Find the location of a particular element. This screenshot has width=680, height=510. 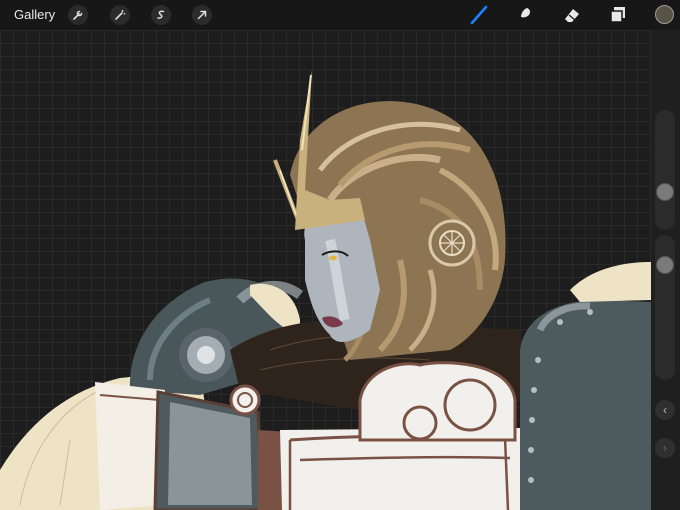

transform-arrow-icon is located at coordinates (202, 15).